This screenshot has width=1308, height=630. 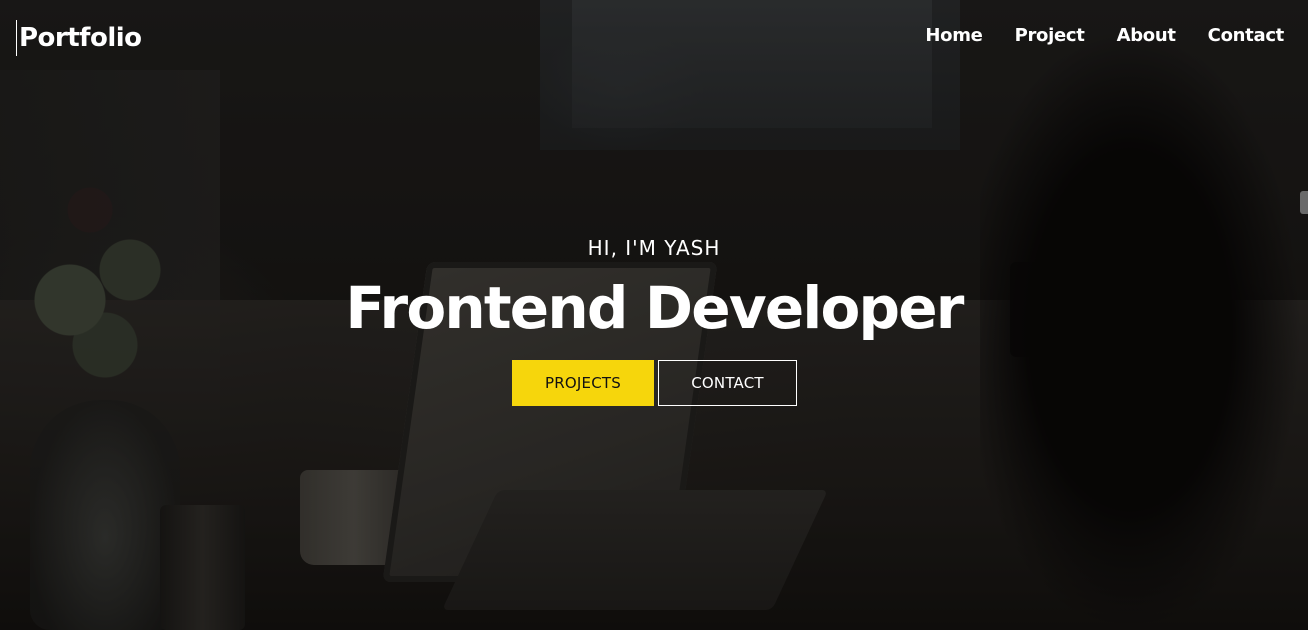 What do you see at coordinates (654, 308) in the screenshot?
I see `hero-title: Frontend Developer` at bounding box center [654, 308].